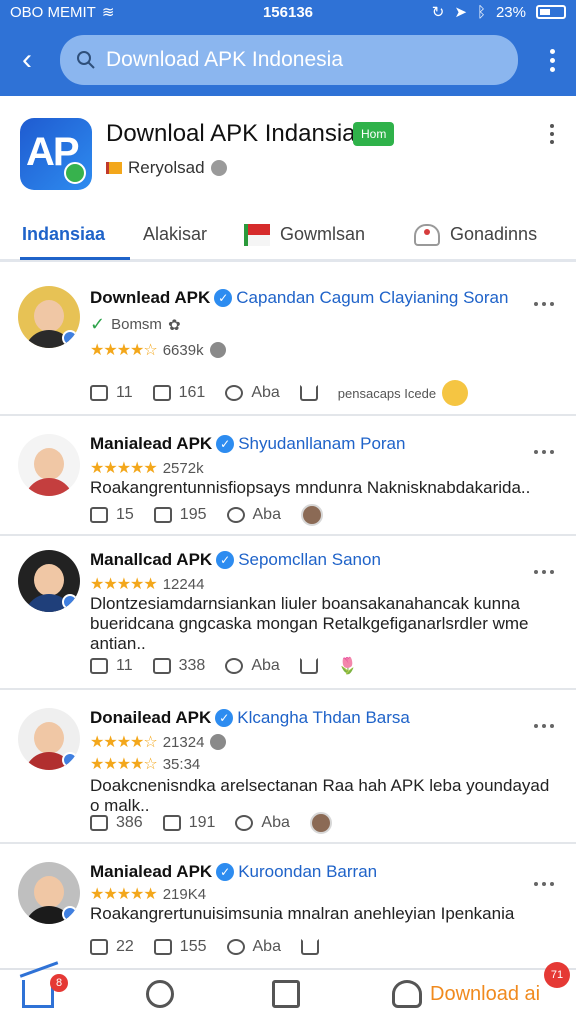 The image size is (576, 1024). Describe the element at coordinates (481, 12) in the screenshot. I see `bluetooth-icon: ᛒ` at that location.